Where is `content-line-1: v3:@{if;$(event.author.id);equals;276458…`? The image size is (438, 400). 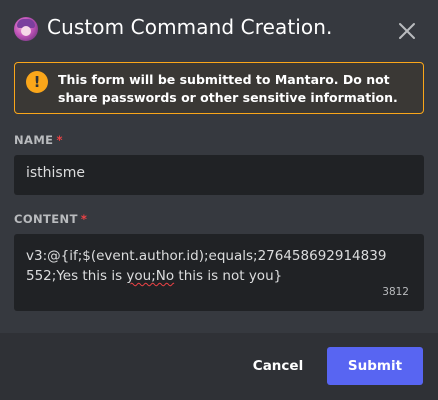 content-line-1: v3:@{if;$(event.author.id);equals;276458… is located at coordinates (206, 256).